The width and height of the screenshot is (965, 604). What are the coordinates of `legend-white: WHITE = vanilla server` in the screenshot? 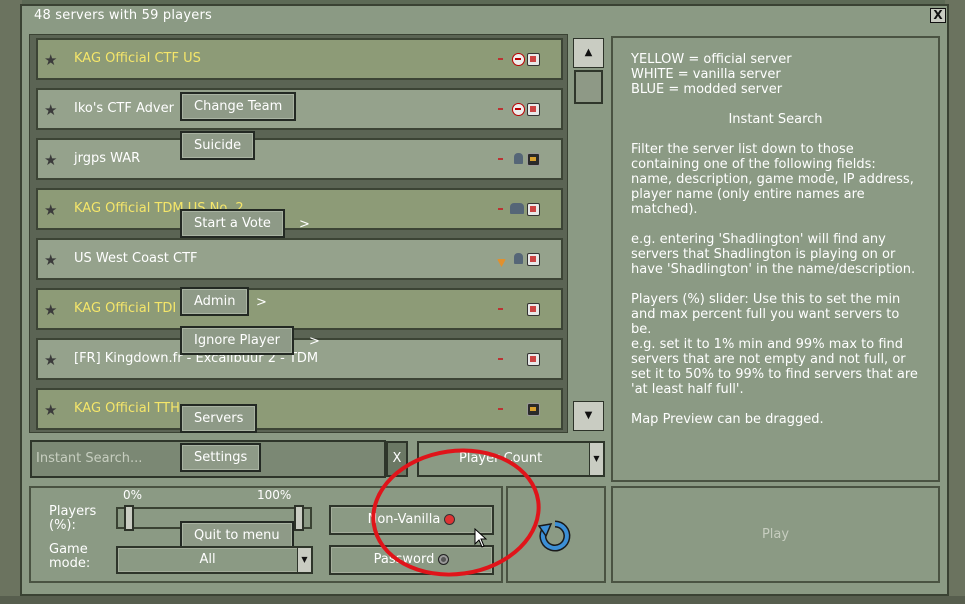 It's located at (706, 74).